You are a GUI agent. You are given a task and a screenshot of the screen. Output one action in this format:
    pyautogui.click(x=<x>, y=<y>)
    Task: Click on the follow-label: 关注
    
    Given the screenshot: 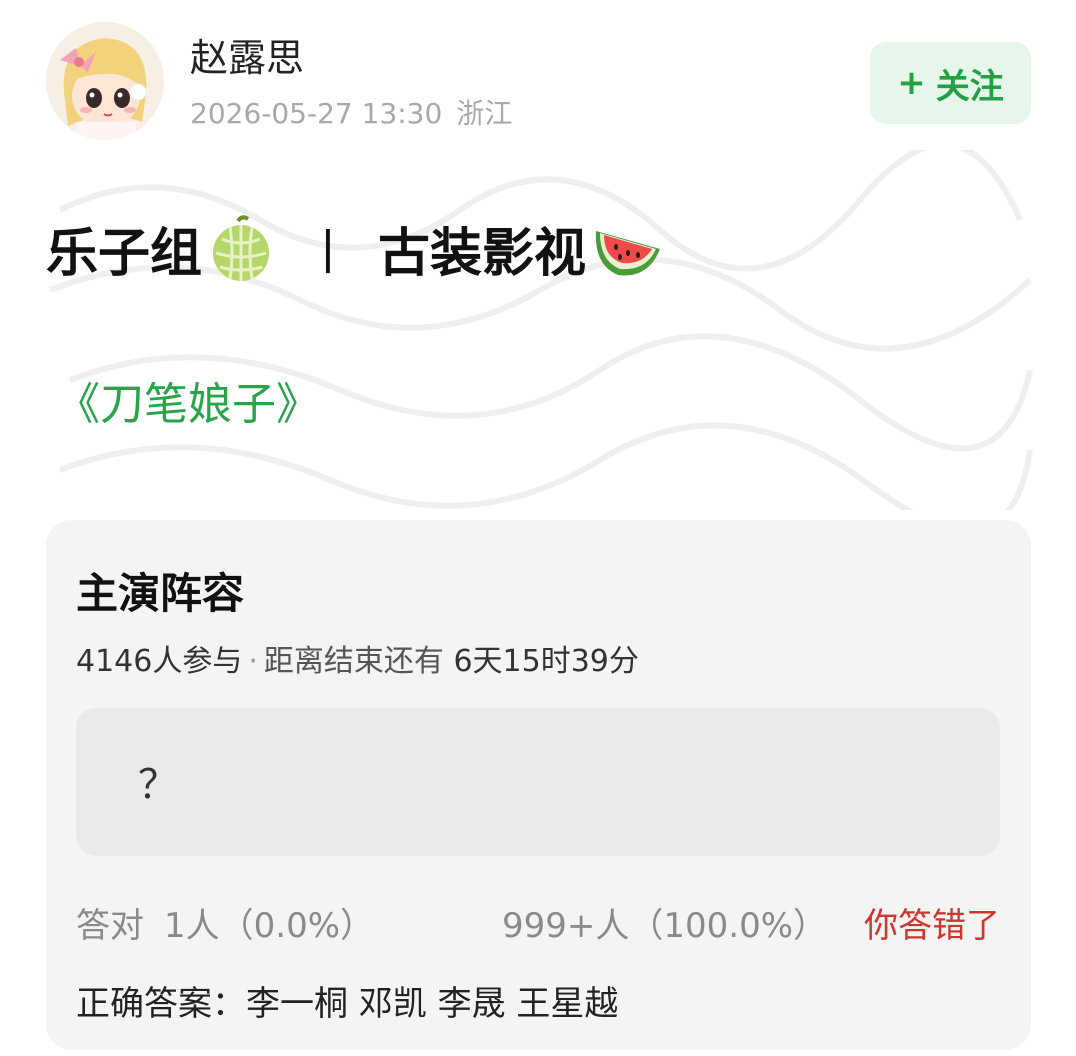 What is the action you would take?
    pyautogui.click(x=969, y=86)
    